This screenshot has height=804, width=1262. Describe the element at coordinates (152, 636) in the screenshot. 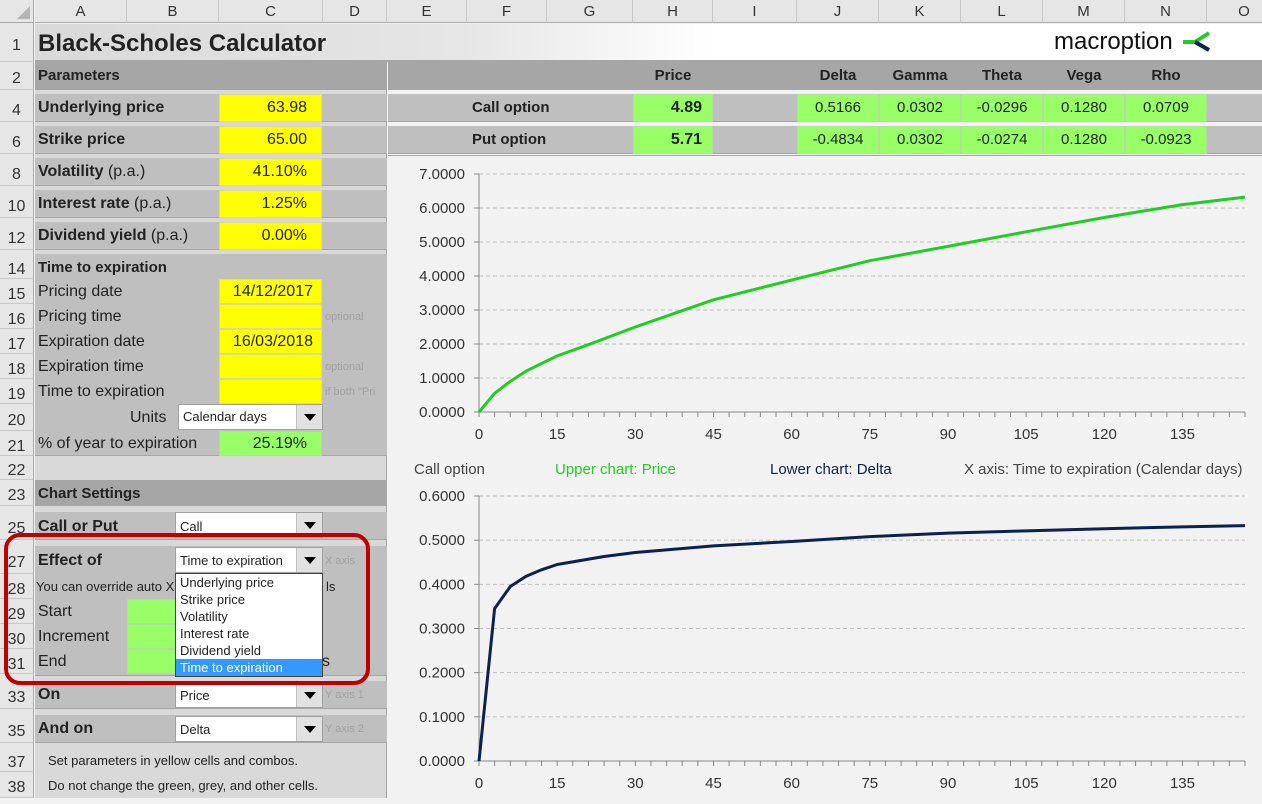

I see `increment-value` at that location.